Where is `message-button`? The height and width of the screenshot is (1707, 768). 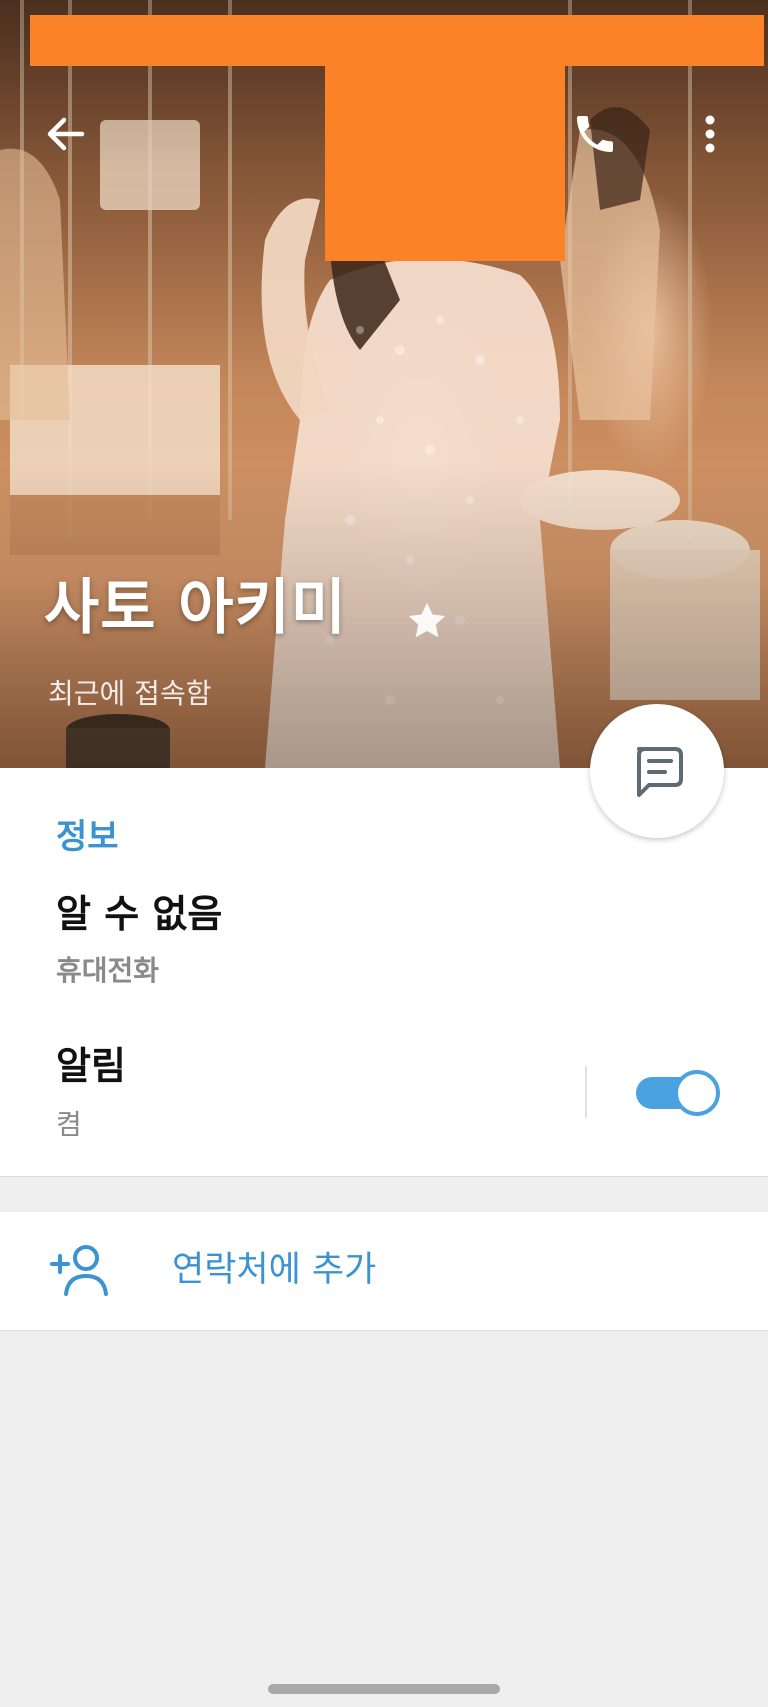
message-button is located at coordinates (657, 771).